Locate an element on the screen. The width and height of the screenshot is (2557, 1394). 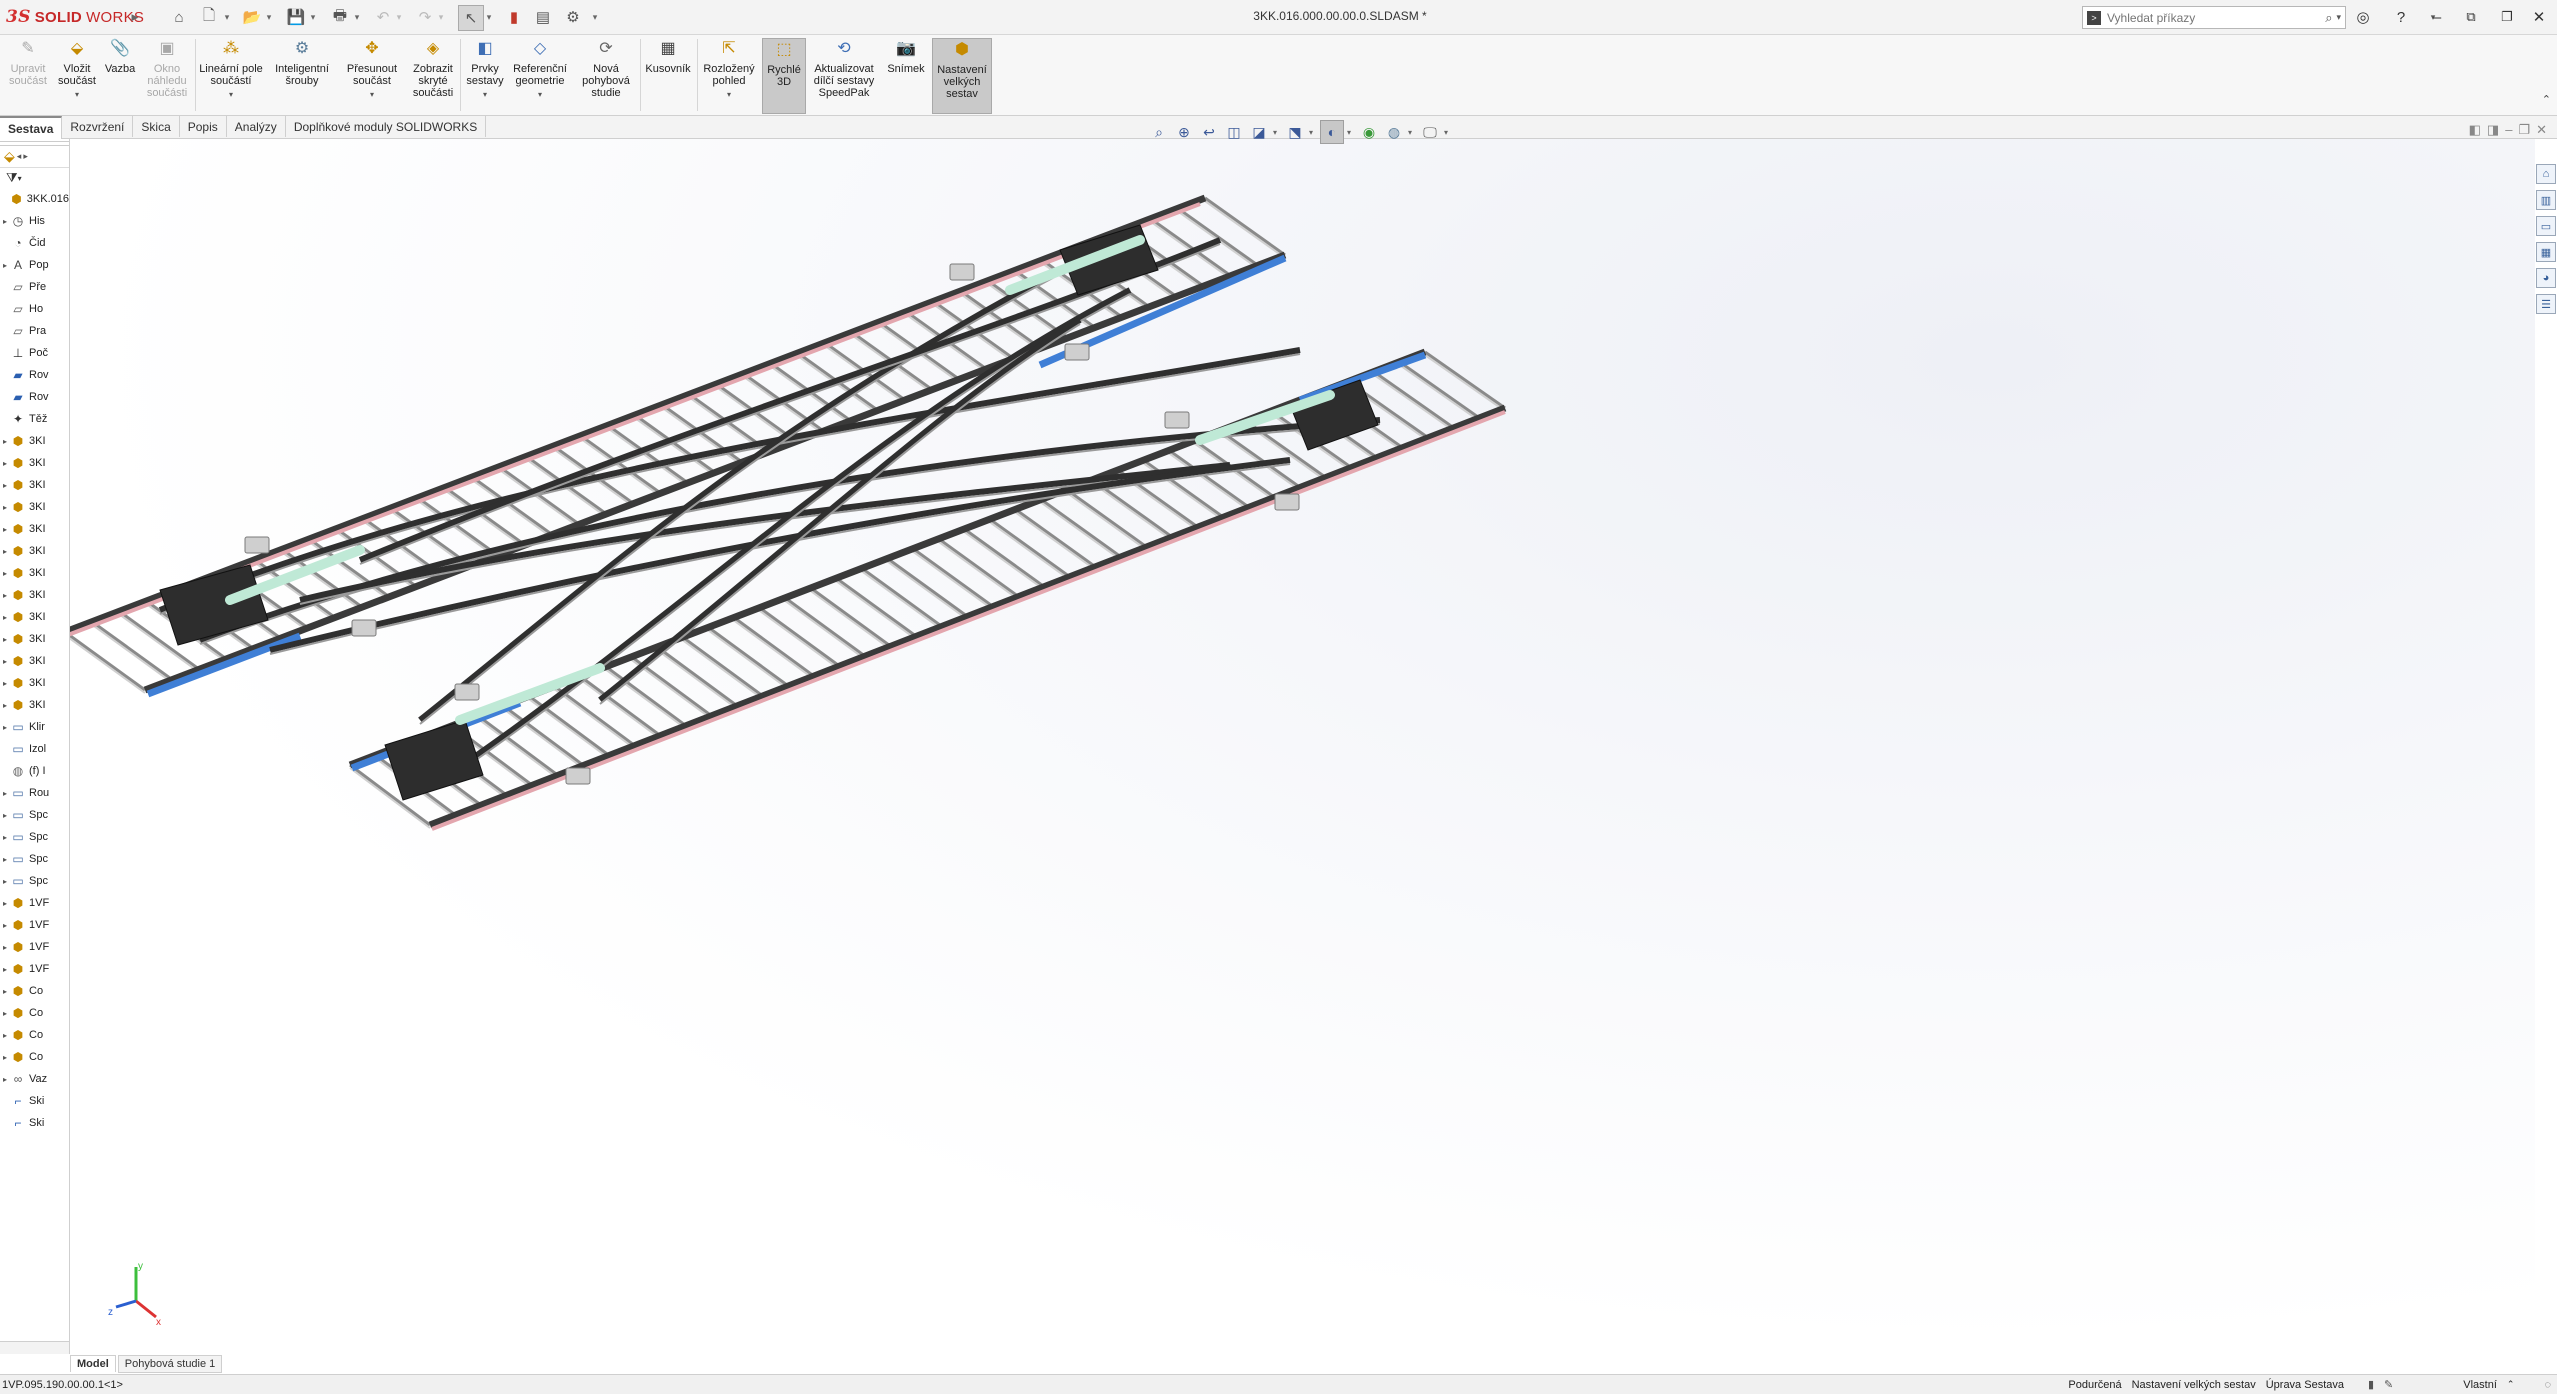
insert-component-dropdown-icon: ▾ is located at coordinates (77, 95).